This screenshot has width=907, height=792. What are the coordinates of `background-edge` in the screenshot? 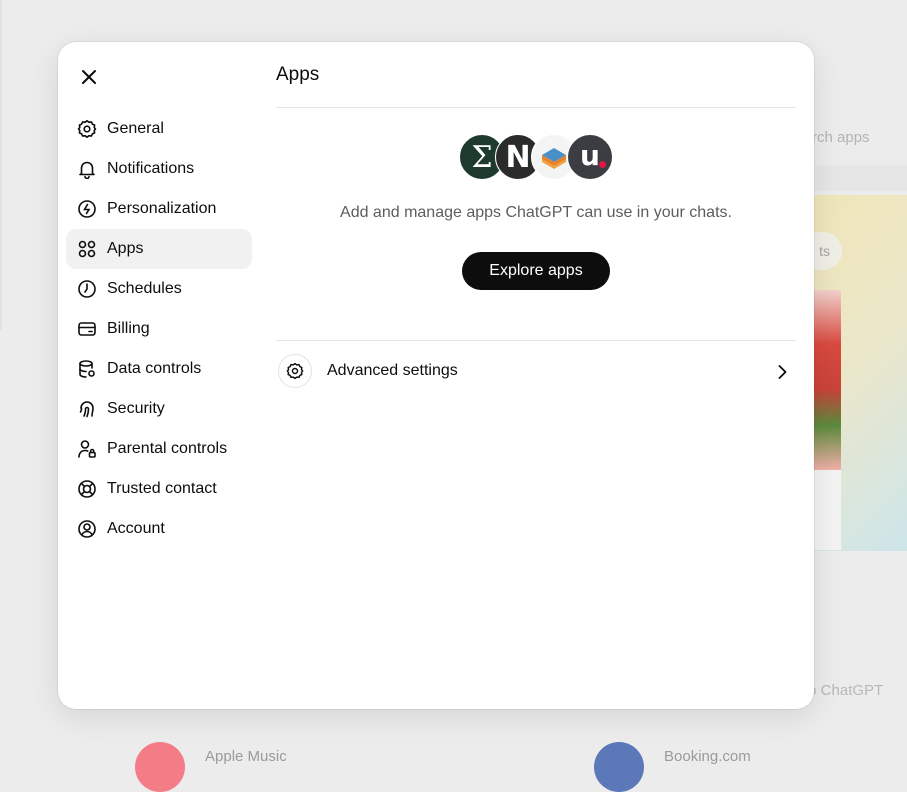 It's located at (1, 165).